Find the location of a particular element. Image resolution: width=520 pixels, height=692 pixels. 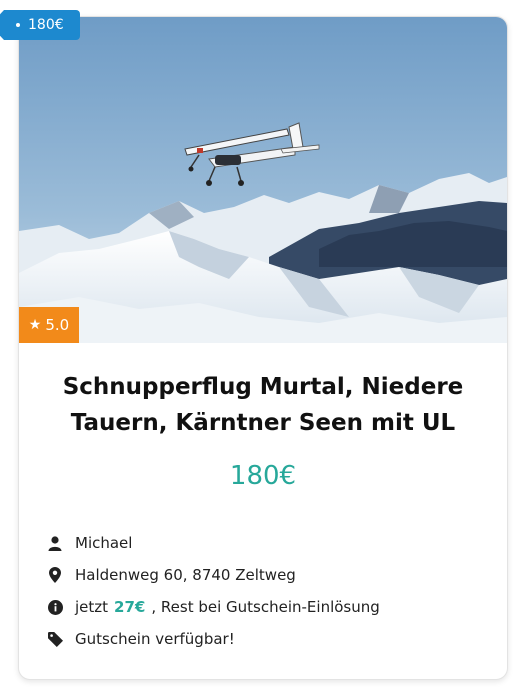

rating-badge: ★ 5.0 is located at coordinates (49, 325).